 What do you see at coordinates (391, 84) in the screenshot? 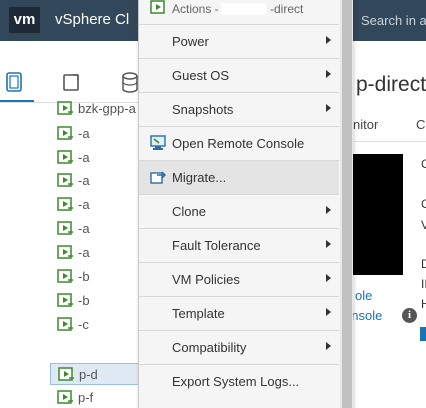
I see `object-title: p-direct` at bounding box center [391, 84].